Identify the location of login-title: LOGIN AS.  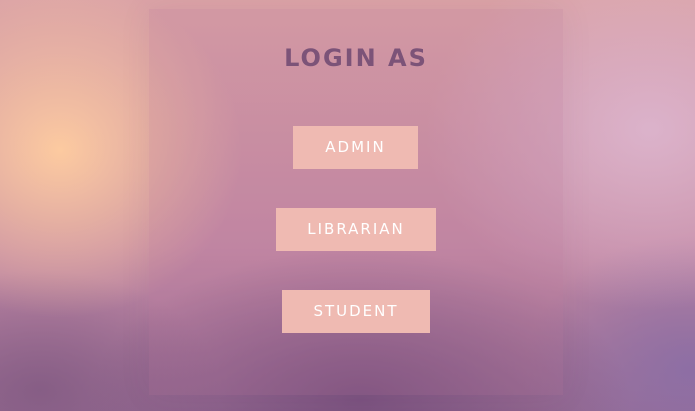
(356, 58).